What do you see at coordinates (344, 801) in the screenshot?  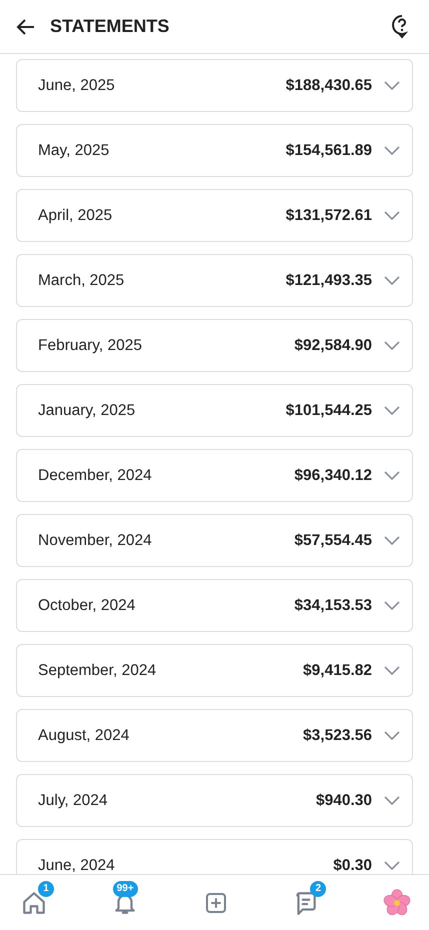 I see `statement-amount: $940.30` at bounding box center [344, 801].